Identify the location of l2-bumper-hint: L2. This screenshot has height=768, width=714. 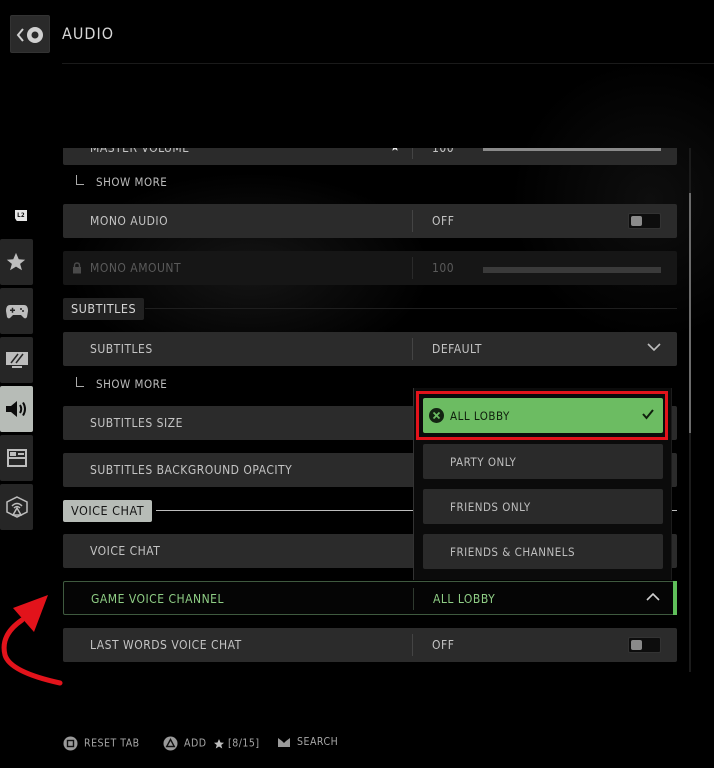
(21, 215).